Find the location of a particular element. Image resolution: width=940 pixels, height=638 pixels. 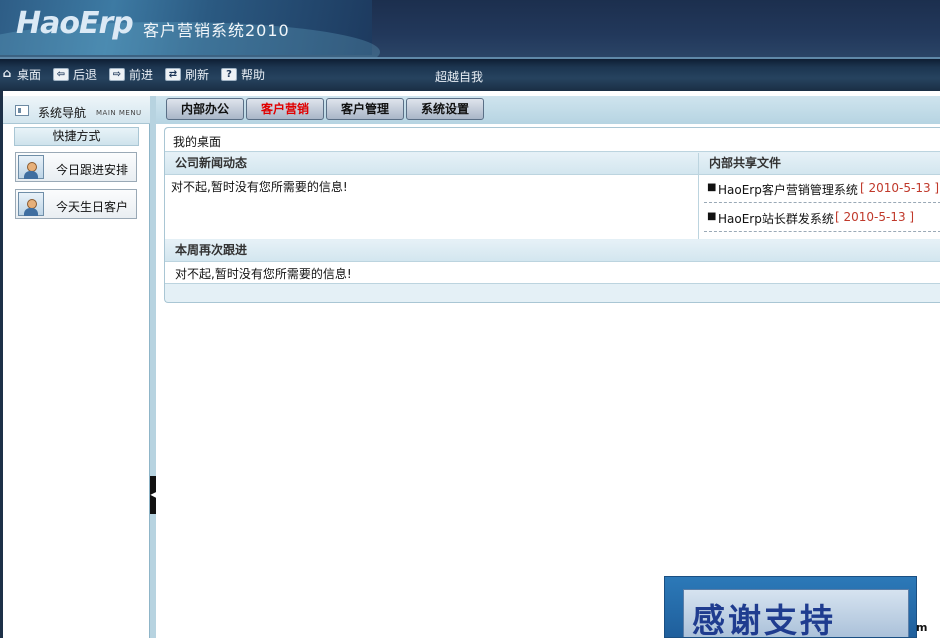

file-link: HaoErp客户营销管理系统 is located at coordinates (788, 189).